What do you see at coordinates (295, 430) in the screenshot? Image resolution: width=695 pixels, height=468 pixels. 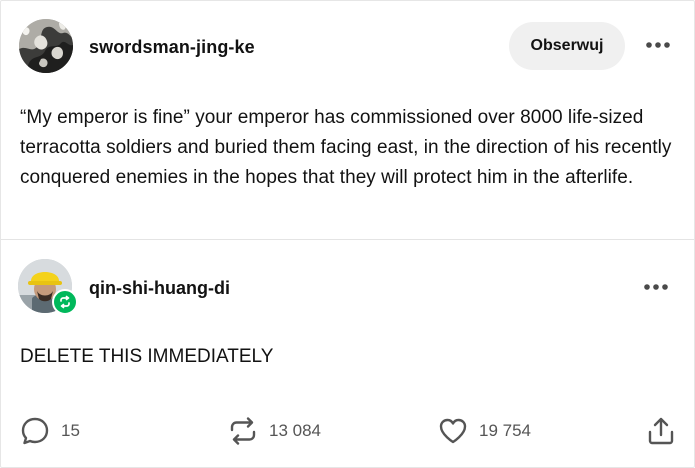 I see `reblog-count: 13 084` at bounding box center [295, 430].